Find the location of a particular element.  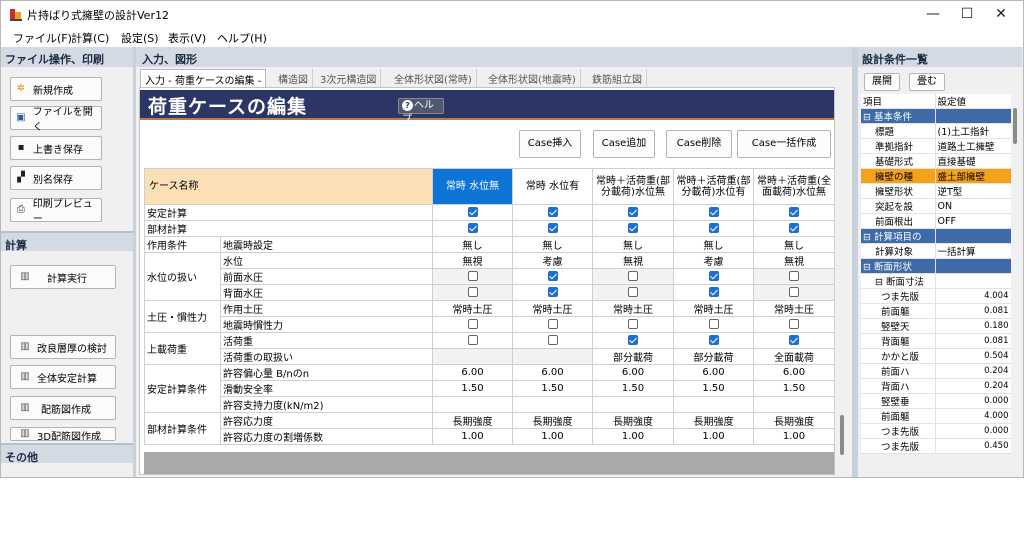

print-preview-button: ⎙ 印刷プレビュー is located at coordinates (56, 211).